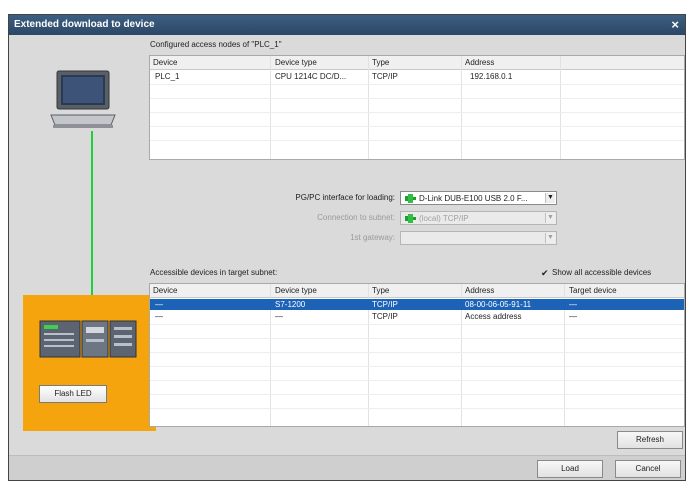 The width and height of the screenshot is (694, 489). Describe the element at coordinates (648, 469) in the screenshot. I see `cancel-button: Cancel` at that location.